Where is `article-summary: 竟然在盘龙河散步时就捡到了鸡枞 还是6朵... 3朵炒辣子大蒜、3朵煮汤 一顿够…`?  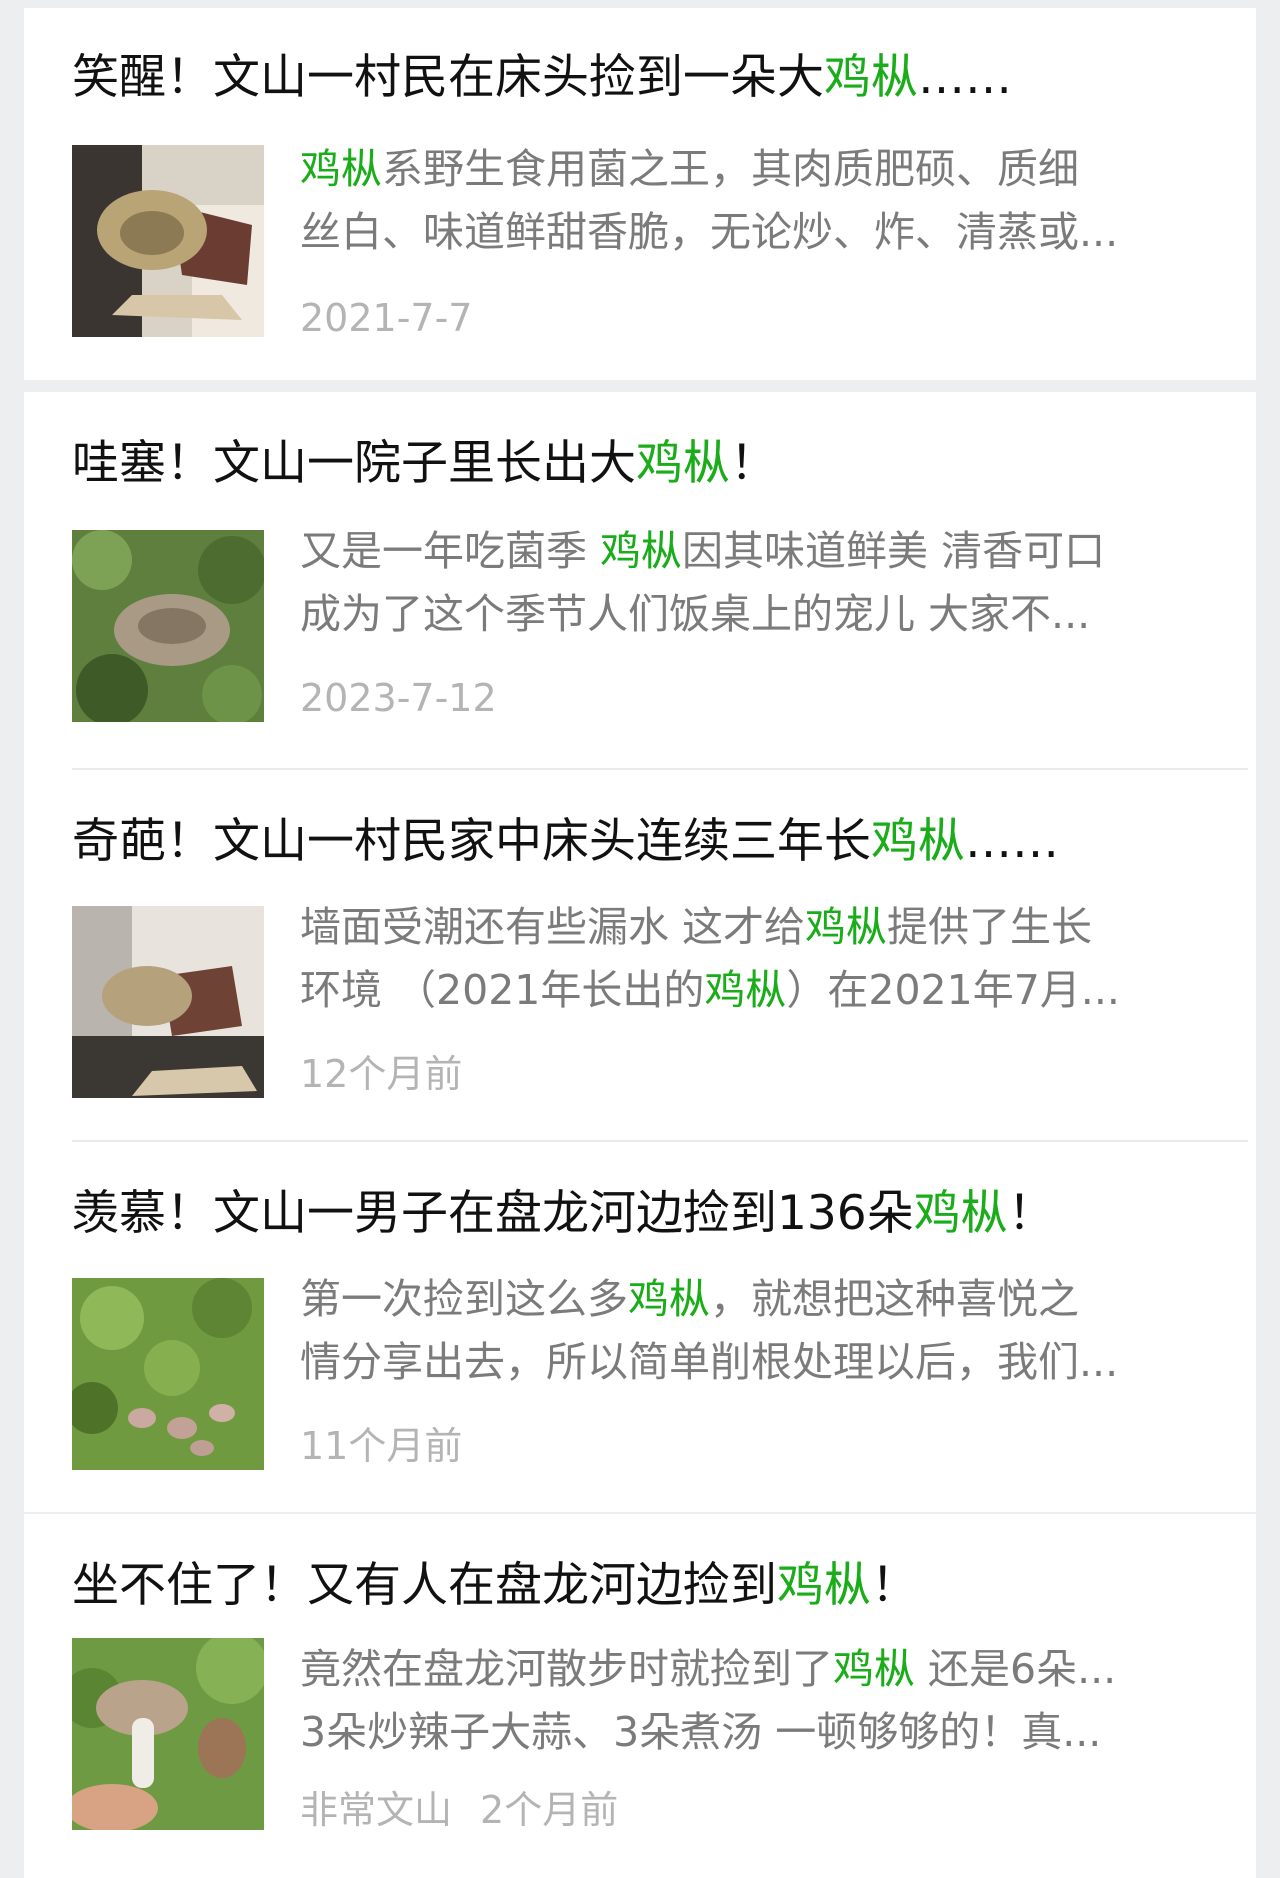 article-summary: 竟然在盘龙河散步时就捡到了鸡枞 还是6朵... 3朵炒辣子大蒜、3朵煮汤 一顿够… is located at coordinates (708, 1700).